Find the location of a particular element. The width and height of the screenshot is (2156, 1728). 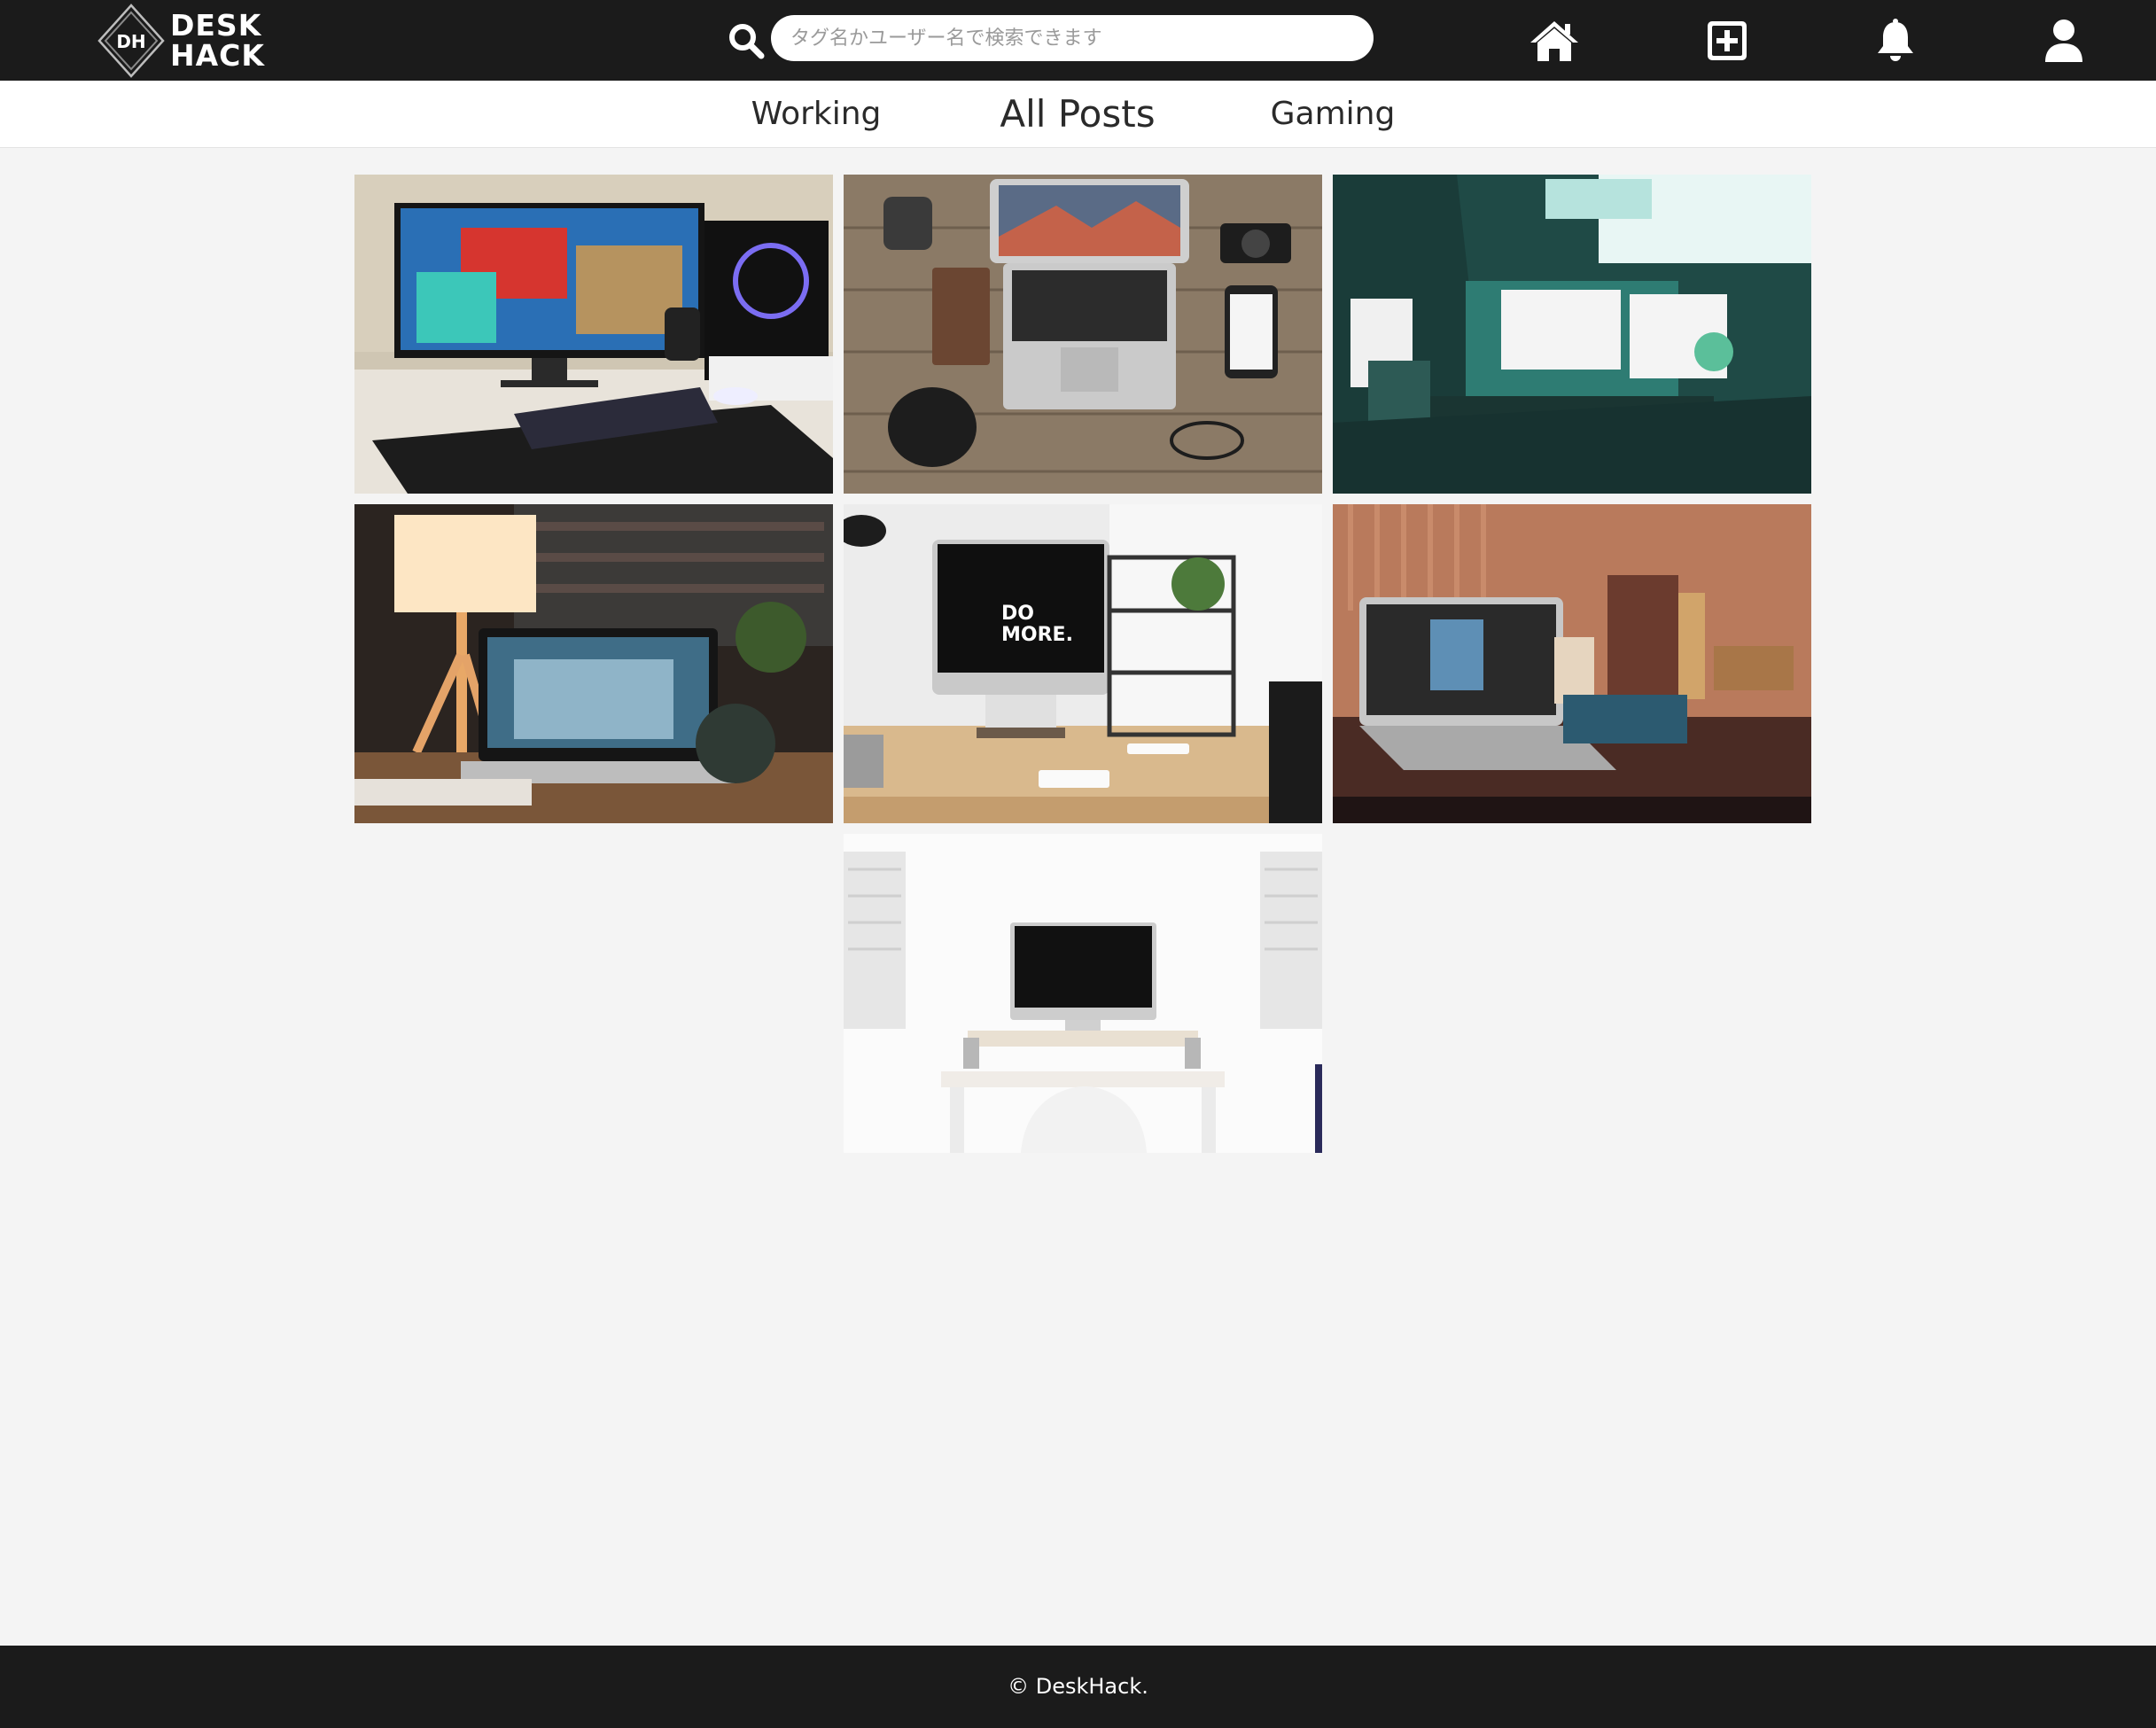

category-tabs: Working All Posts Gaming is located at coordinates (1078, 115).